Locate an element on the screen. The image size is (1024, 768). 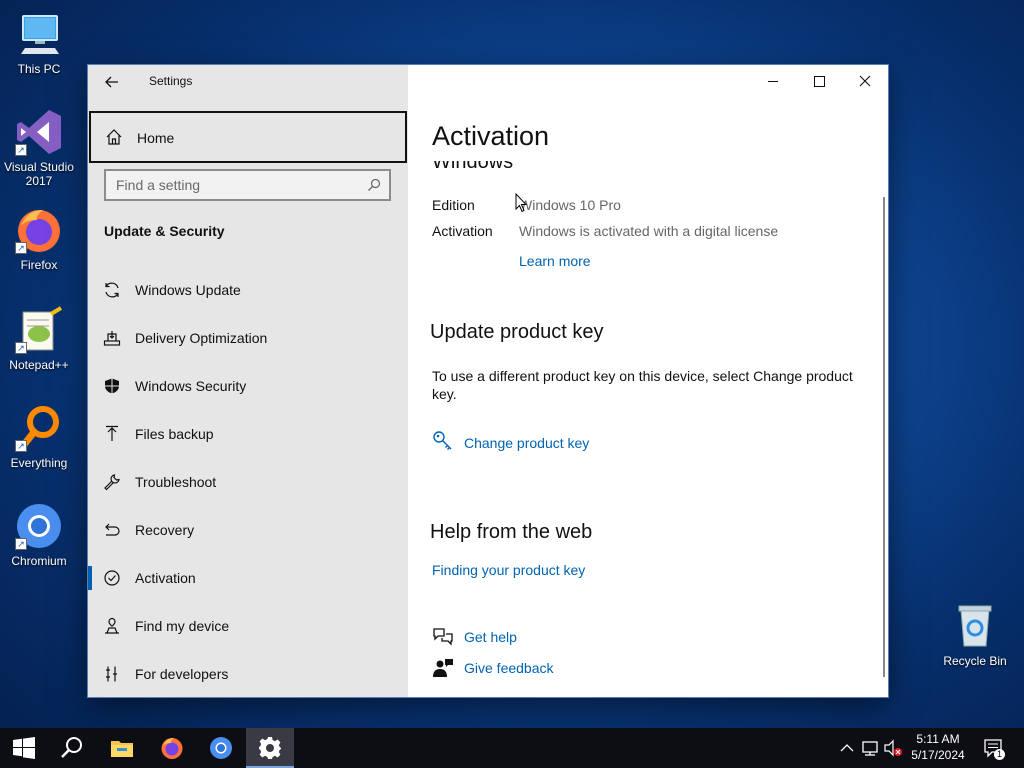
nav-item-label: Windows Security is located at coordinates (191, 386).